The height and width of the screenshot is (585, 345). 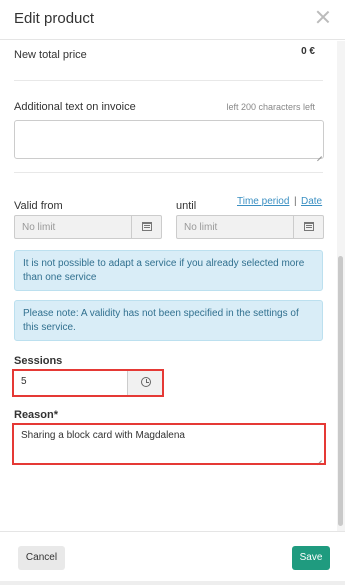 I want to click on sessions-input: 5, so click(x=70, y=382).